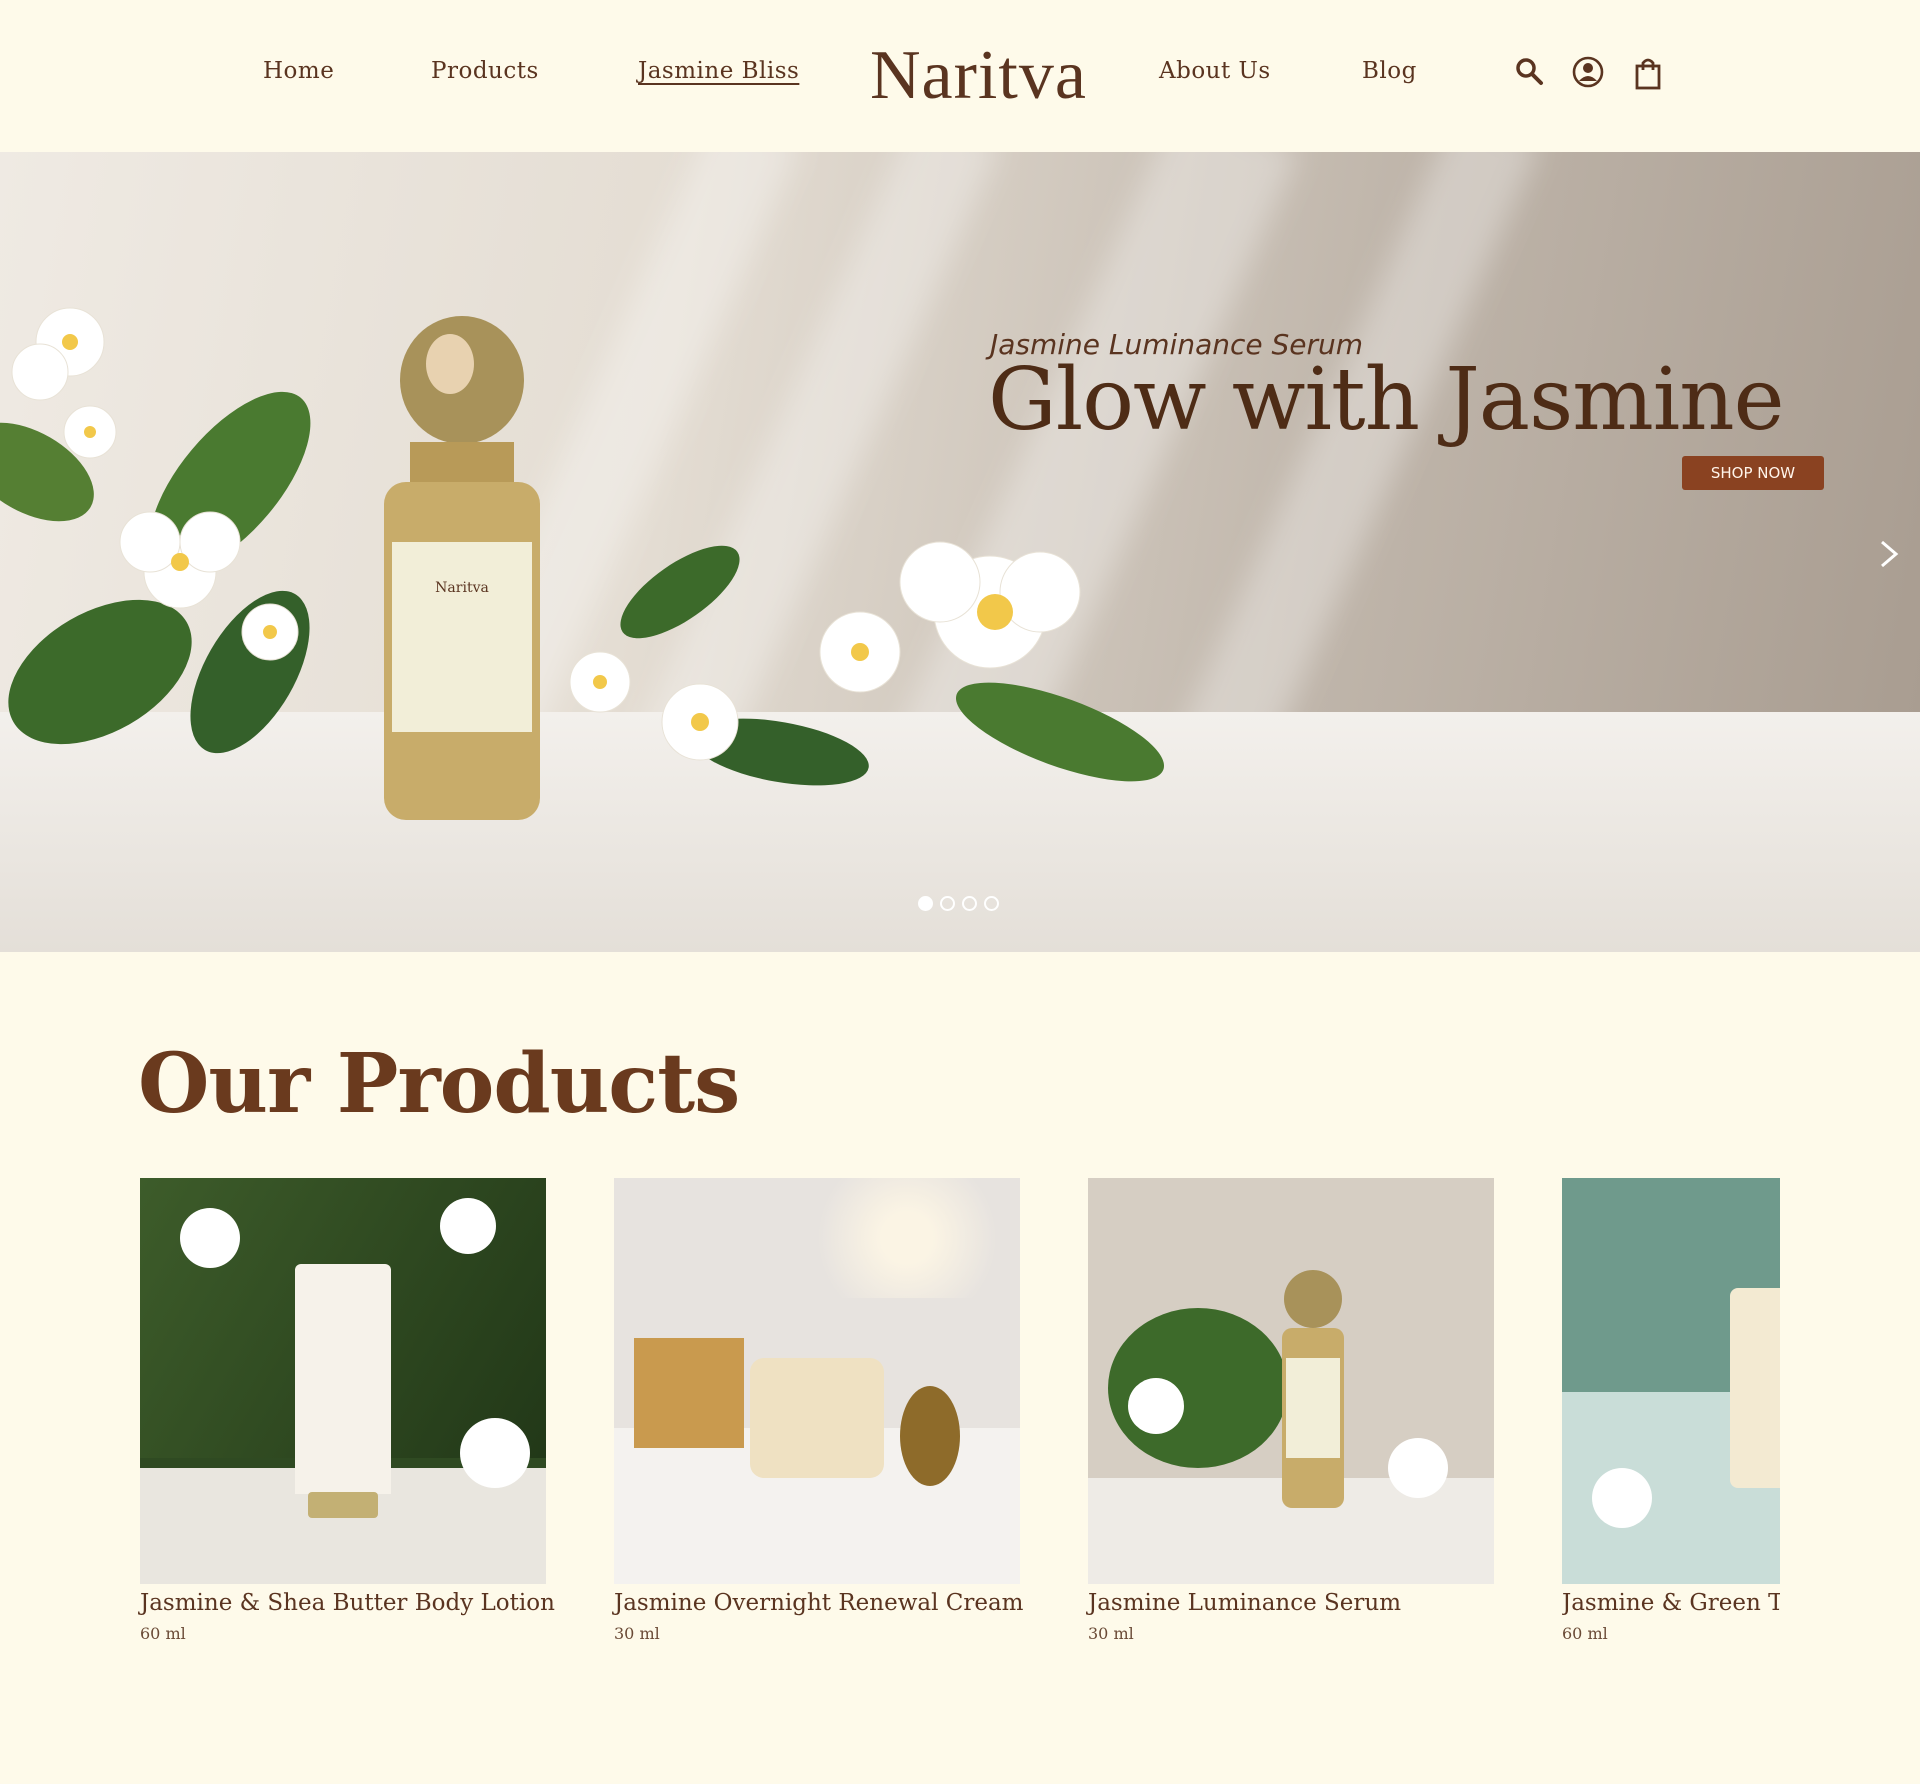  What do you see at coordinates (462, 588) in the screenshot?
I see `svg-text: Naritva` at bounding box center [462, 588].